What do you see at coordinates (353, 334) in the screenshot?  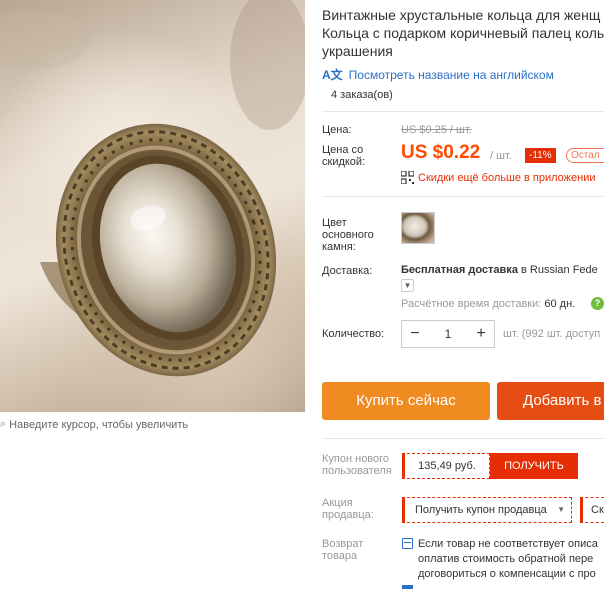 I see `quantity-label: Количество:` at bounding box center [353, 334].